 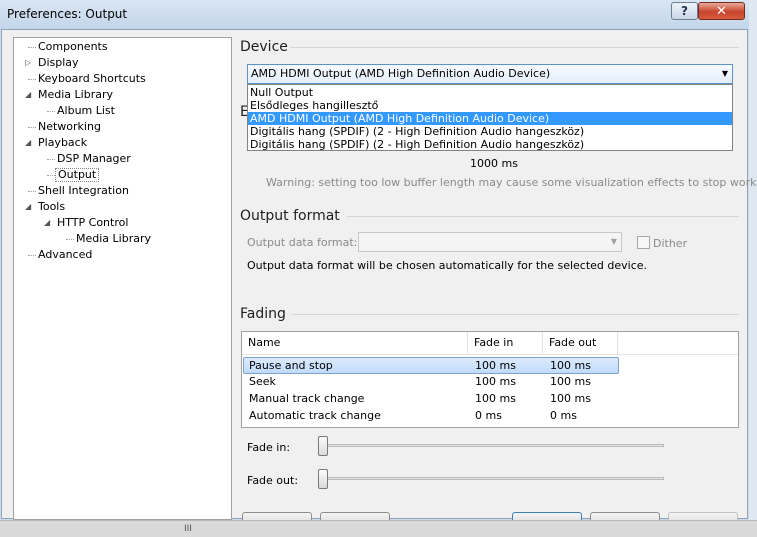 What do you see at coordinates (77, 175) in the screenshot?
I see `tree-item-output: Output` at bounding box center [77, 175].